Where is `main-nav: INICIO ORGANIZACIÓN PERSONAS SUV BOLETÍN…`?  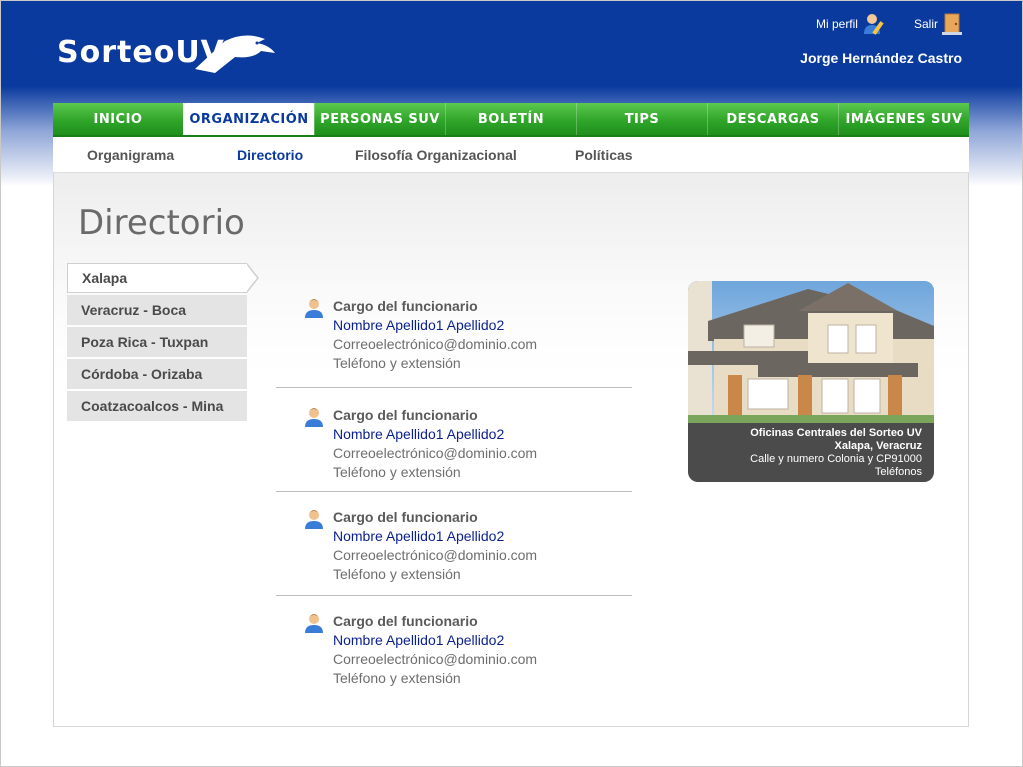
main-nav: INICIO ORGANIZACIÓN PERSONAS SUV BOLETÍN… is located at coordinates (511, 120).